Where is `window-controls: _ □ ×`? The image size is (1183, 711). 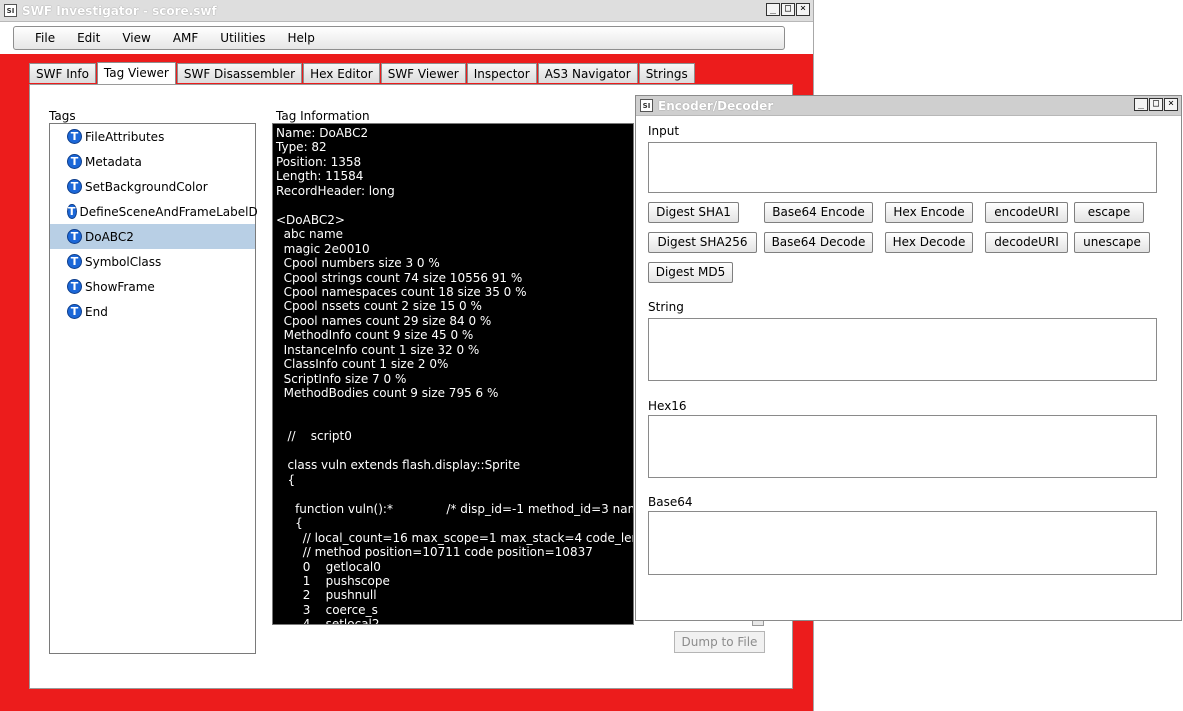
window-controls: _ □ × is located at coordinates (788, 9).